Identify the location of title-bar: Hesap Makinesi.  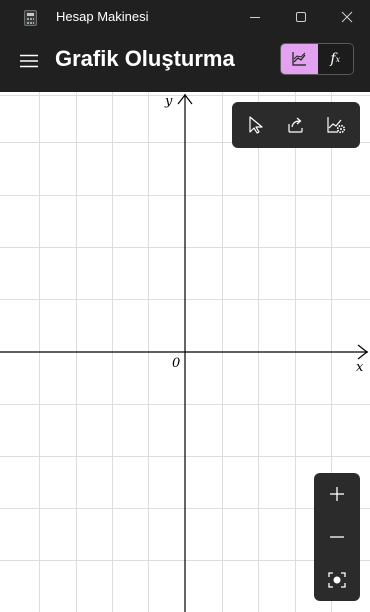
(185, 18).